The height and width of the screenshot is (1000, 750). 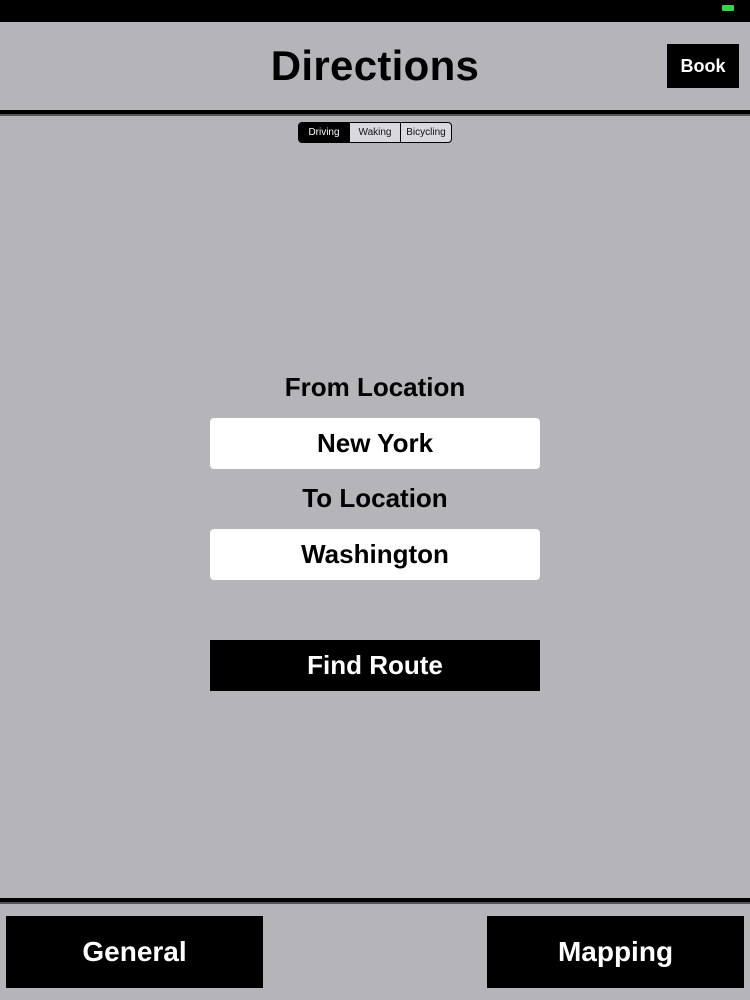 I want to click on mapping-button: Mapping, so click(x=615, y=952).